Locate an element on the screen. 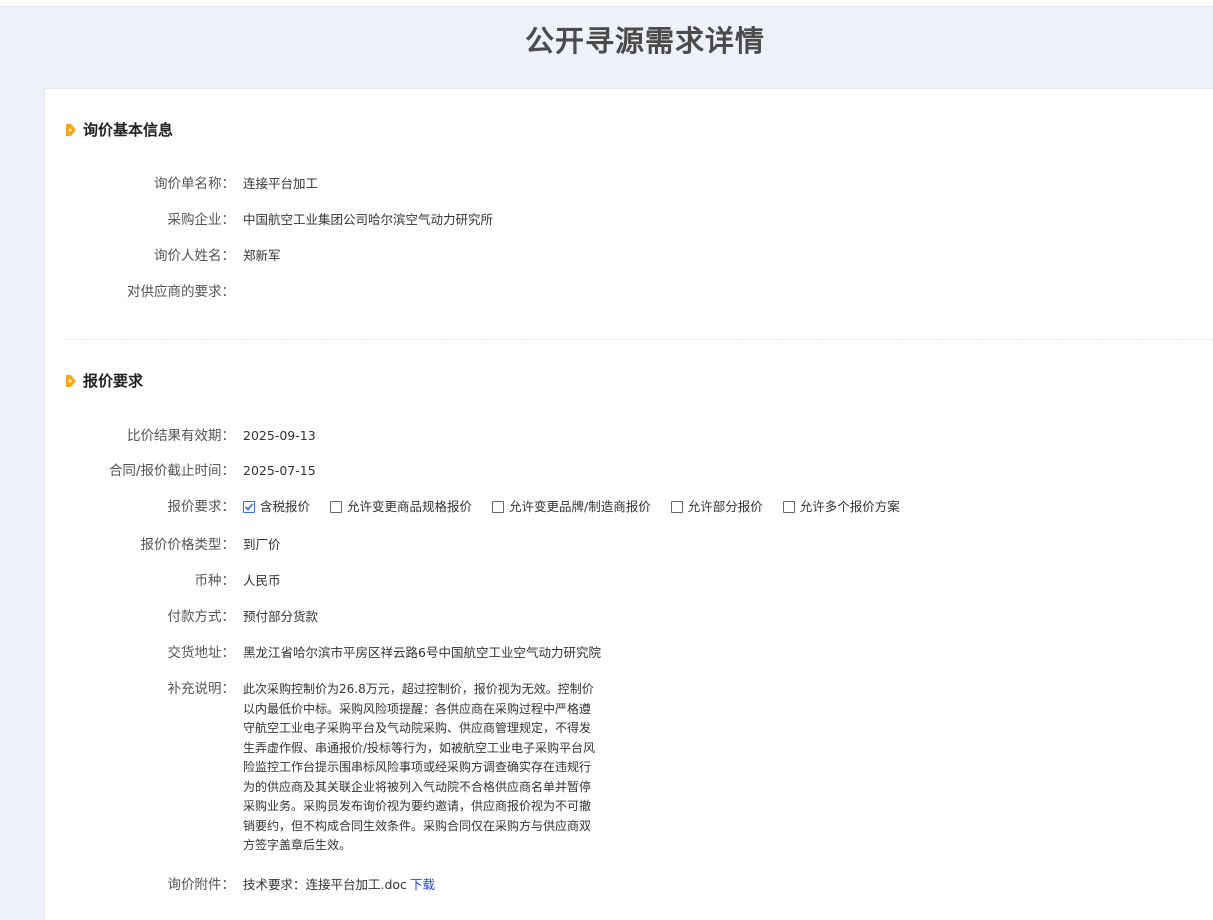 Image resolution: width=1213 pixels, height=920 pixels. field-label: 报价要求： is located at coordinates (201, 507).